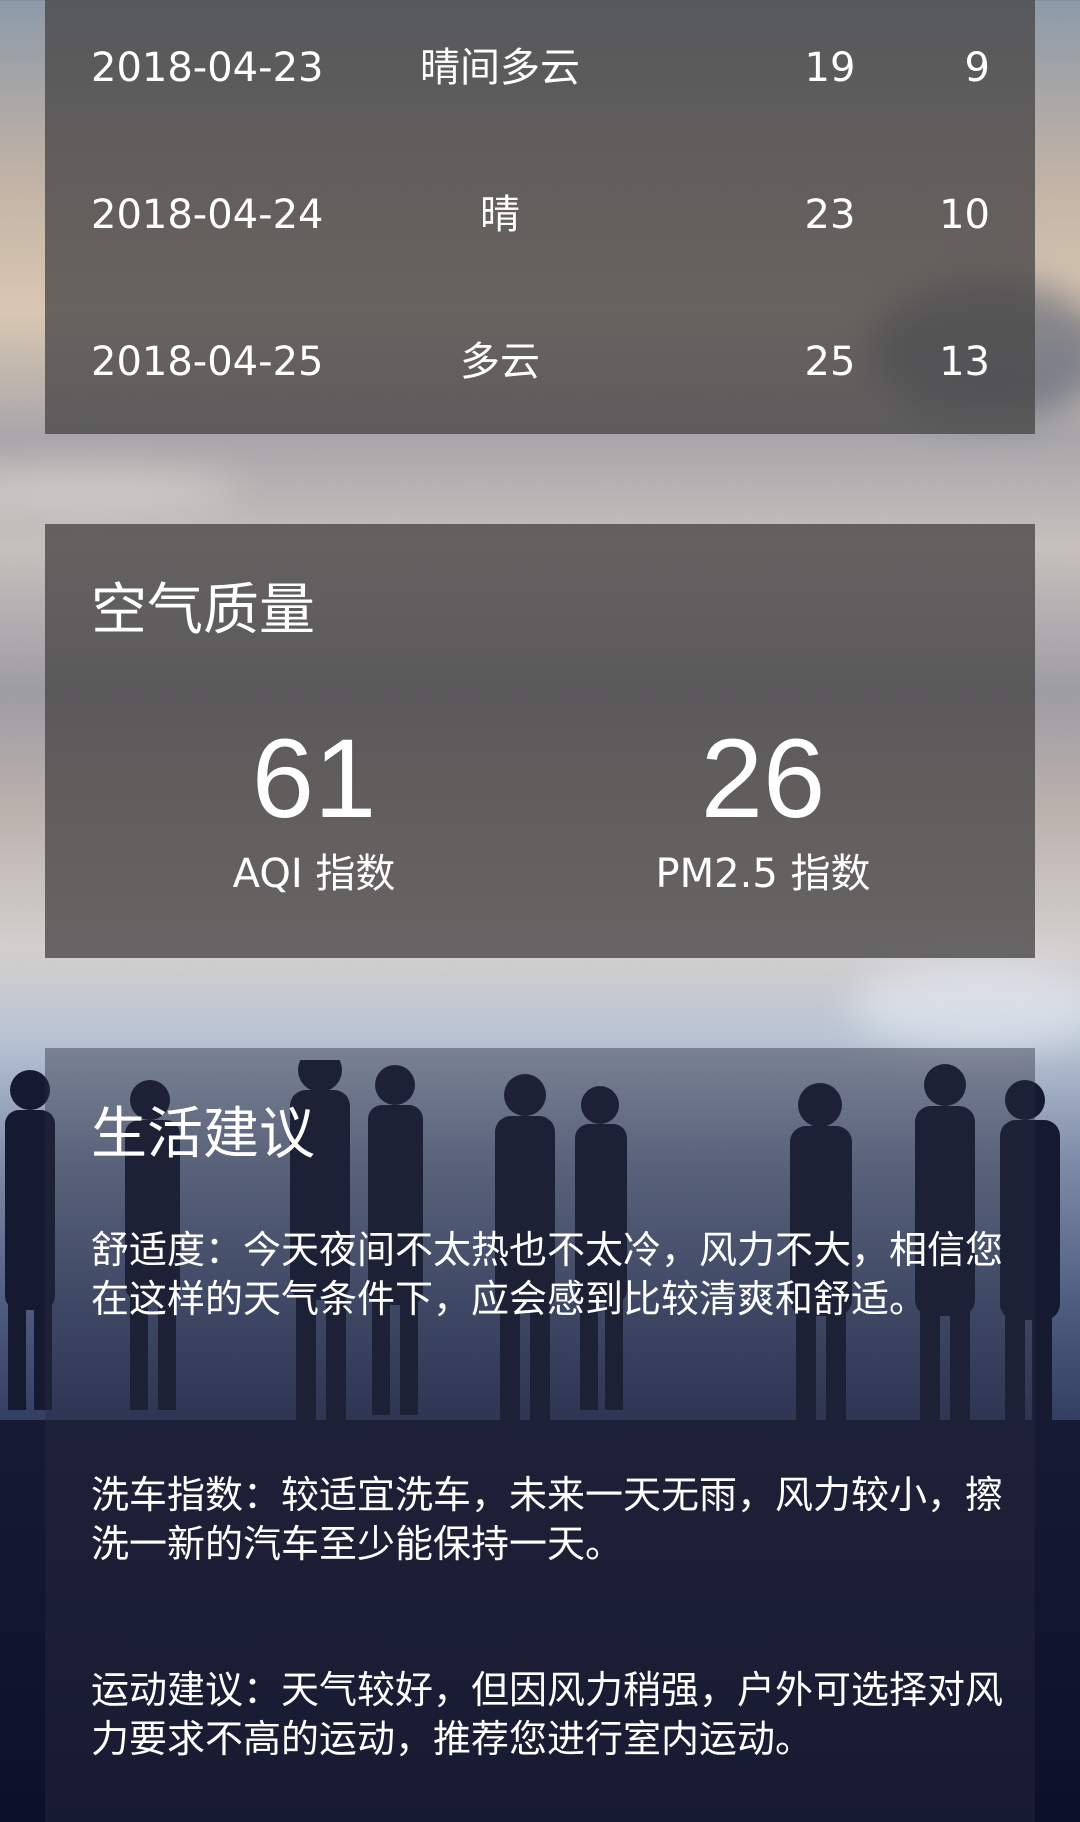 The image size is (1080, 1822). Describe the element at coordinates (763, 874) in the screenshot. I see `pm25-label: PM2.5 指数` at that location.